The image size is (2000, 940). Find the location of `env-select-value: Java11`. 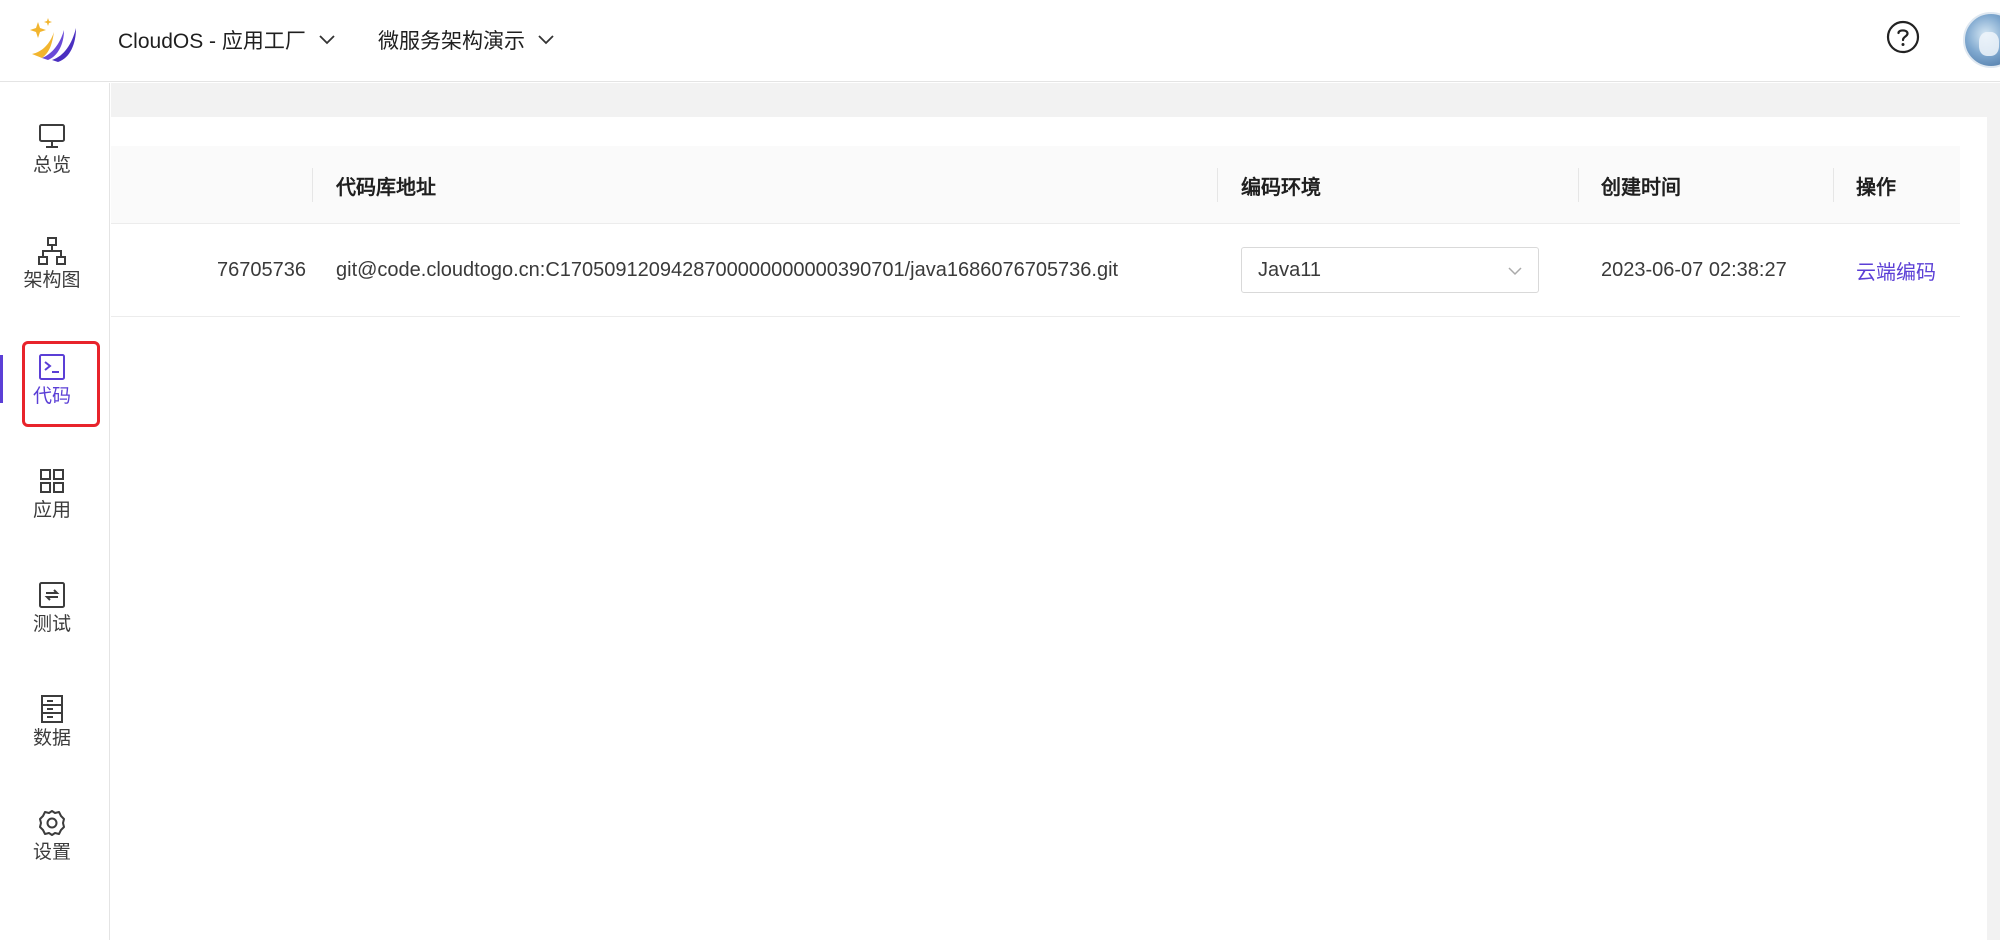

env-select-value: Java11 is located at coordinates (1290, 269).